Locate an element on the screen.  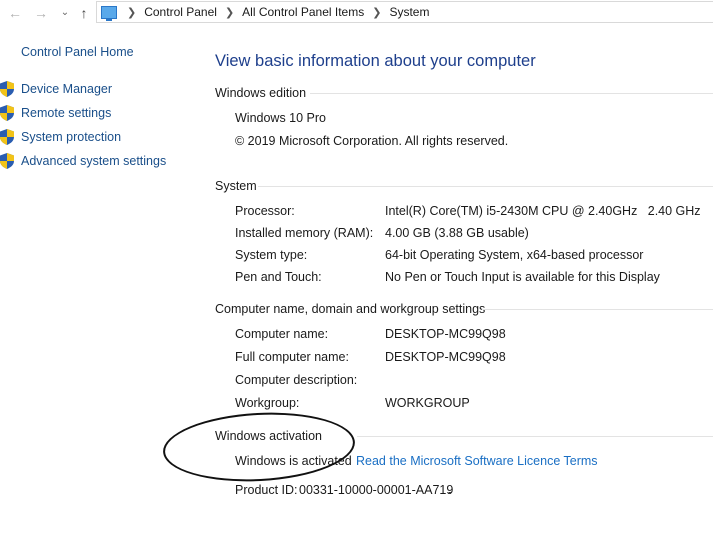
product-id-value: 00331-10000-00001-AA719 is located at coordinates (376, 490).